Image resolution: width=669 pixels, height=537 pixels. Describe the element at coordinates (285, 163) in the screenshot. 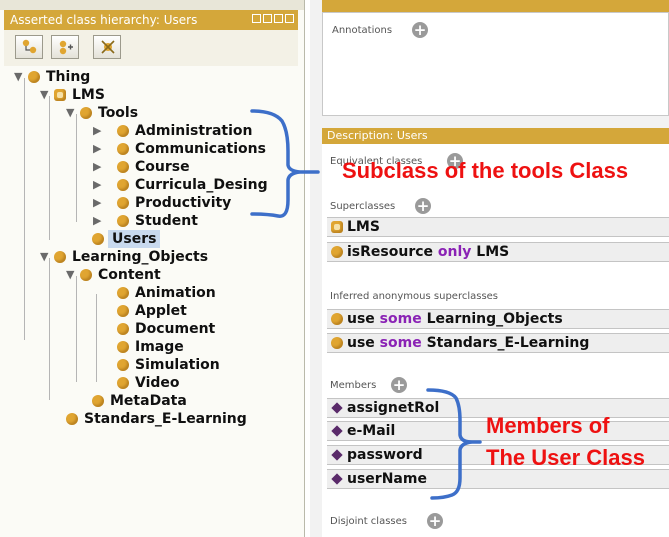

I see `subclass-bracket` at that location.